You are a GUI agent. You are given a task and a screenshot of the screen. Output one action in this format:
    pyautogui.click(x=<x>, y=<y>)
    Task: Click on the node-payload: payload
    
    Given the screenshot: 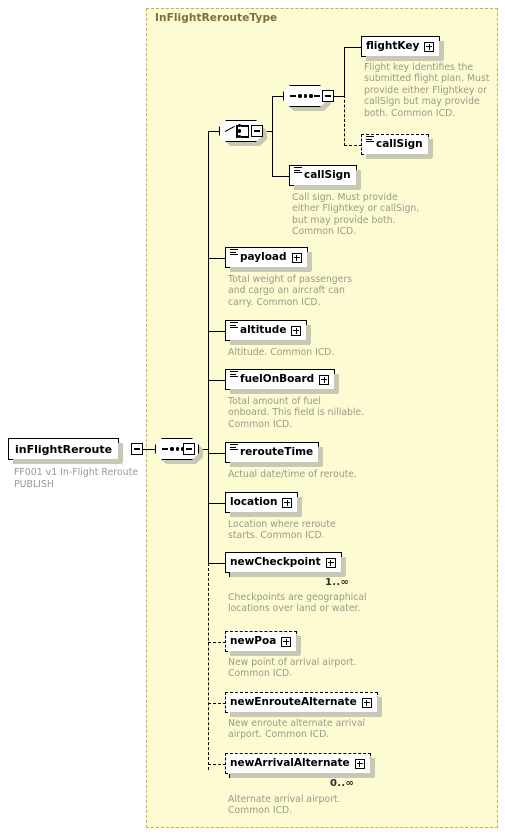 What is the action you would take?
    pyautogui.click(x=268, y=259)
    